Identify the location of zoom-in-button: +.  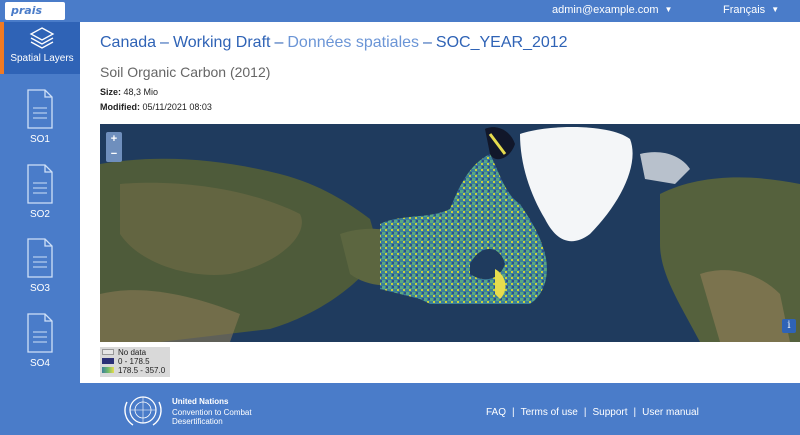
(114, 139).